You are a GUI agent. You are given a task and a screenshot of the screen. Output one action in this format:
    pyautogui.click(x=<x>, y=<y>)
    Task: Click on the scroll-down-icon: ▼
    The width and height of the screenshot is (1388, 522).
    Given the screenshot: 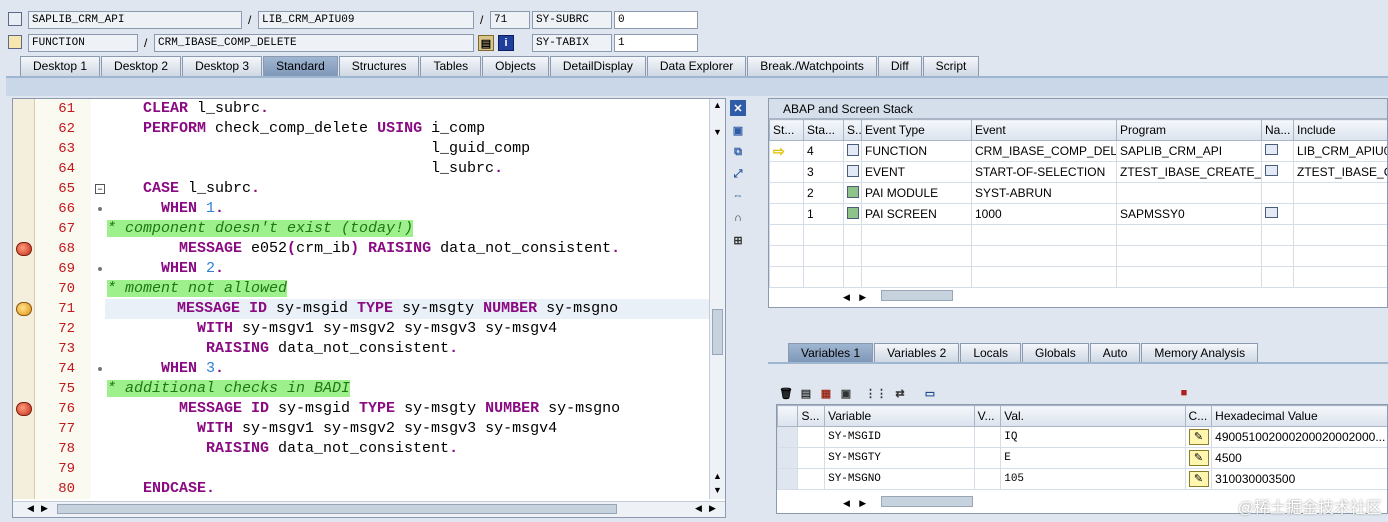 What is the action you would take?
    pyautogui.click(x=717, y=132)
    